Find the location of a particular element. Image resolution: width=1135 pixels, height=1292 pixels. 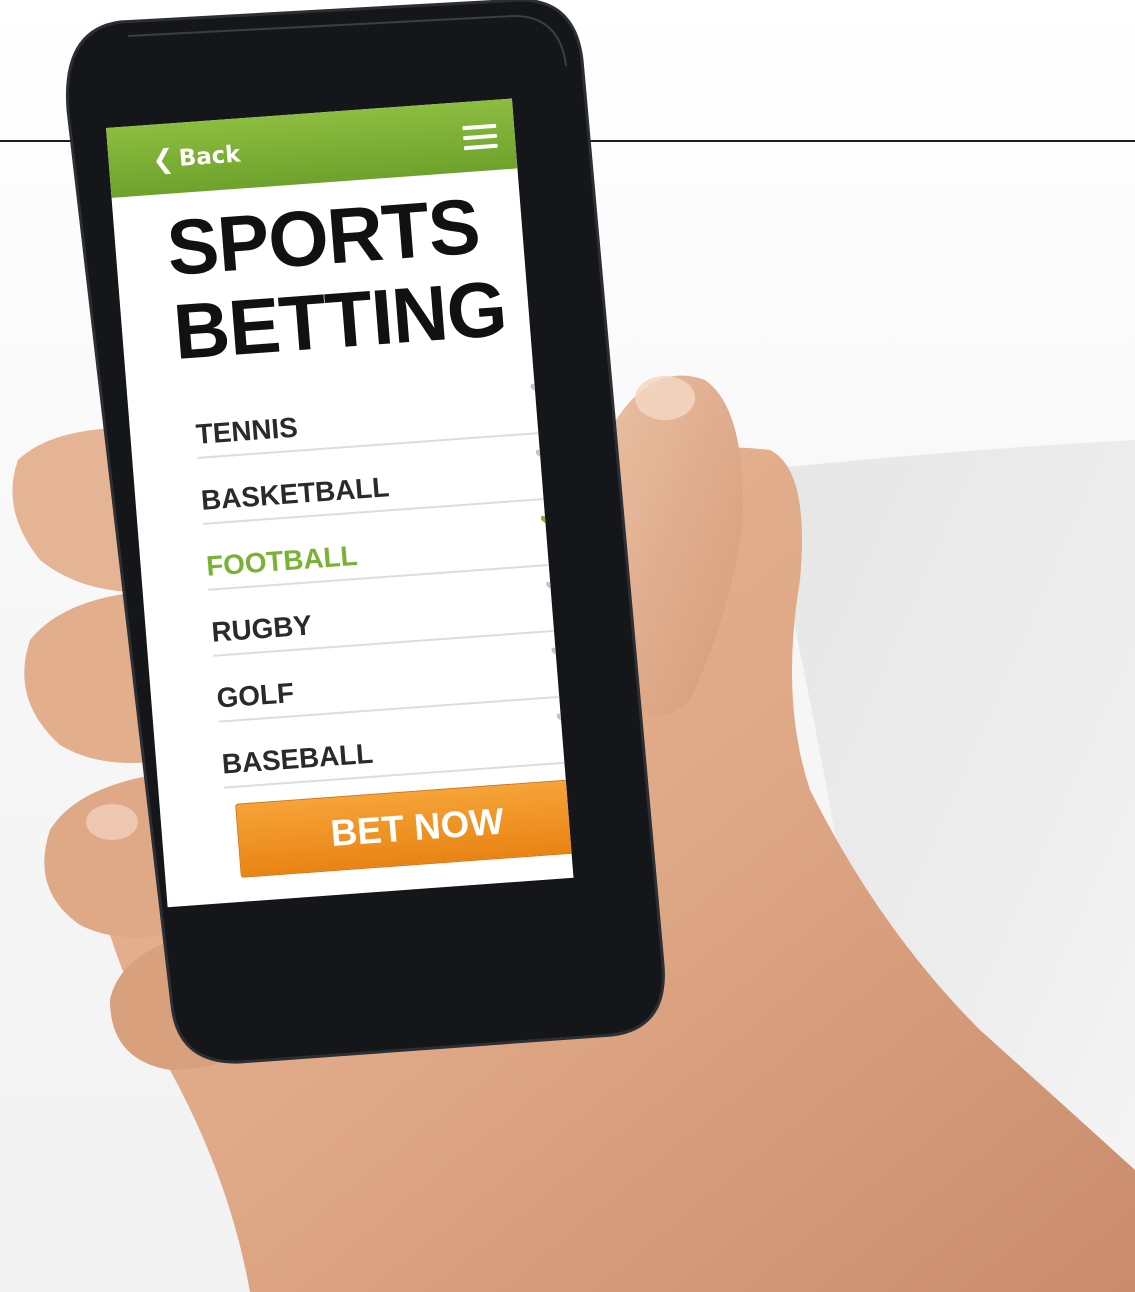

thumbnail is located at coordinates (665, 398).